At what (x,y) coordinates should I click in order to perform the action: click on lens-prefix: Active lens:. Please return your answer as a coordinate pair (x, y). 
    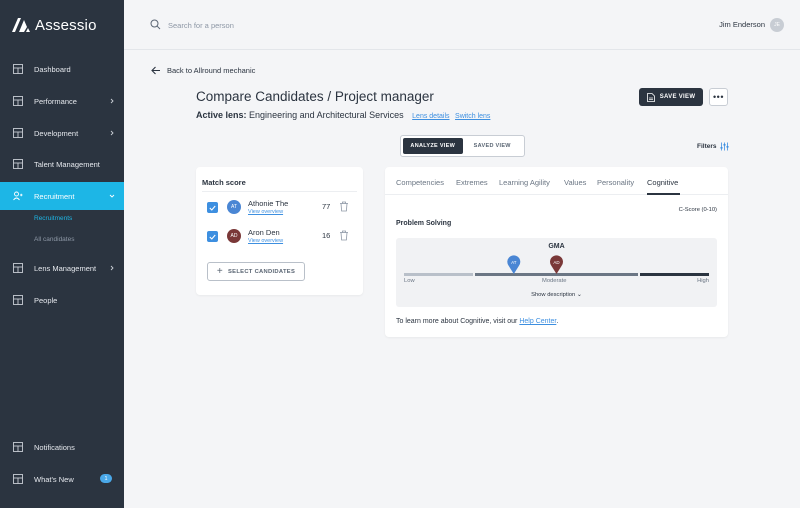
    Looking at the image, I should click on (221, 115).